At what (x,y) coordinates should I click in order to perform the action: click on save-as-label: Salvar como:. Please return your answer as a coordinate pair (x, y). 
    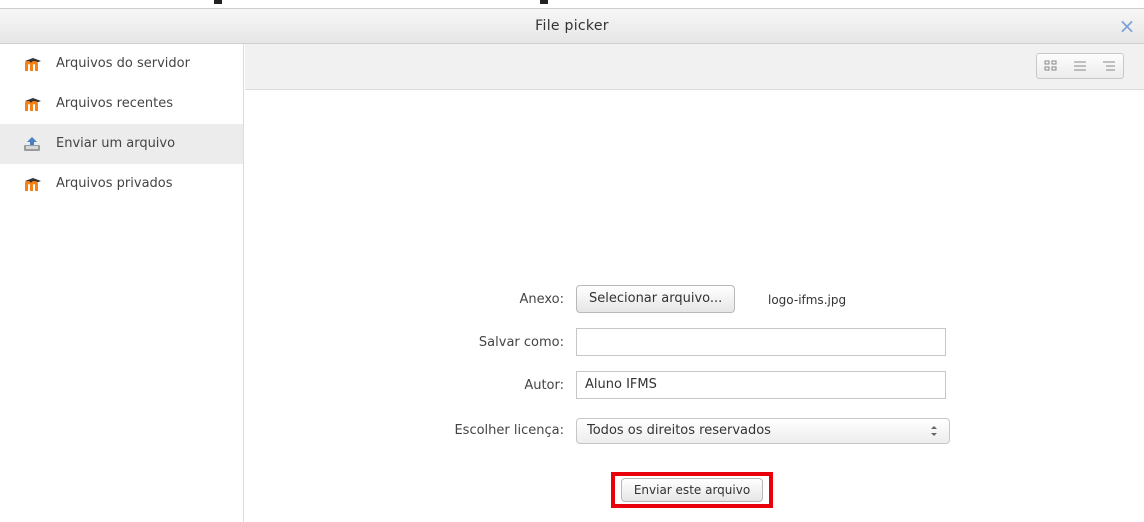
    Looking at the image, I should click on (521, 342).